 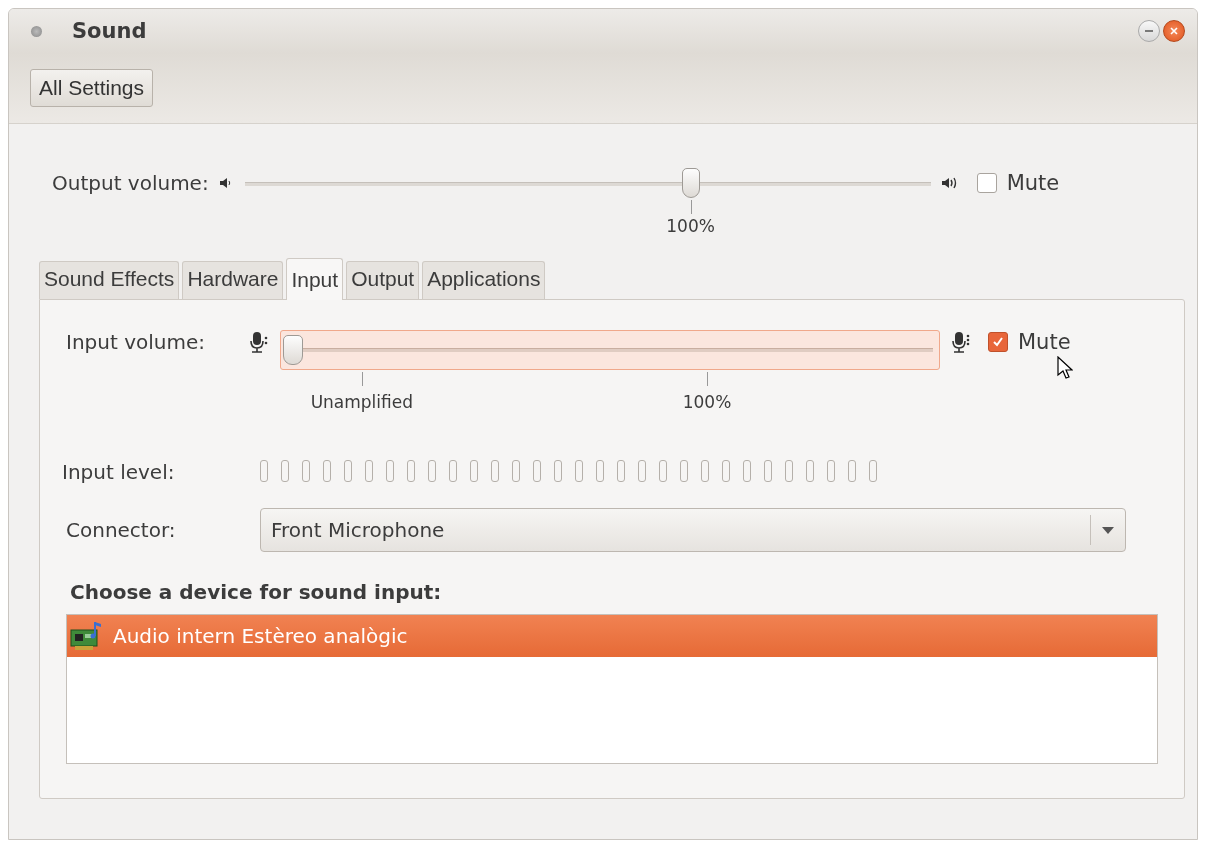 I want to click on input-volume-slider, so click(x=610, y=350).